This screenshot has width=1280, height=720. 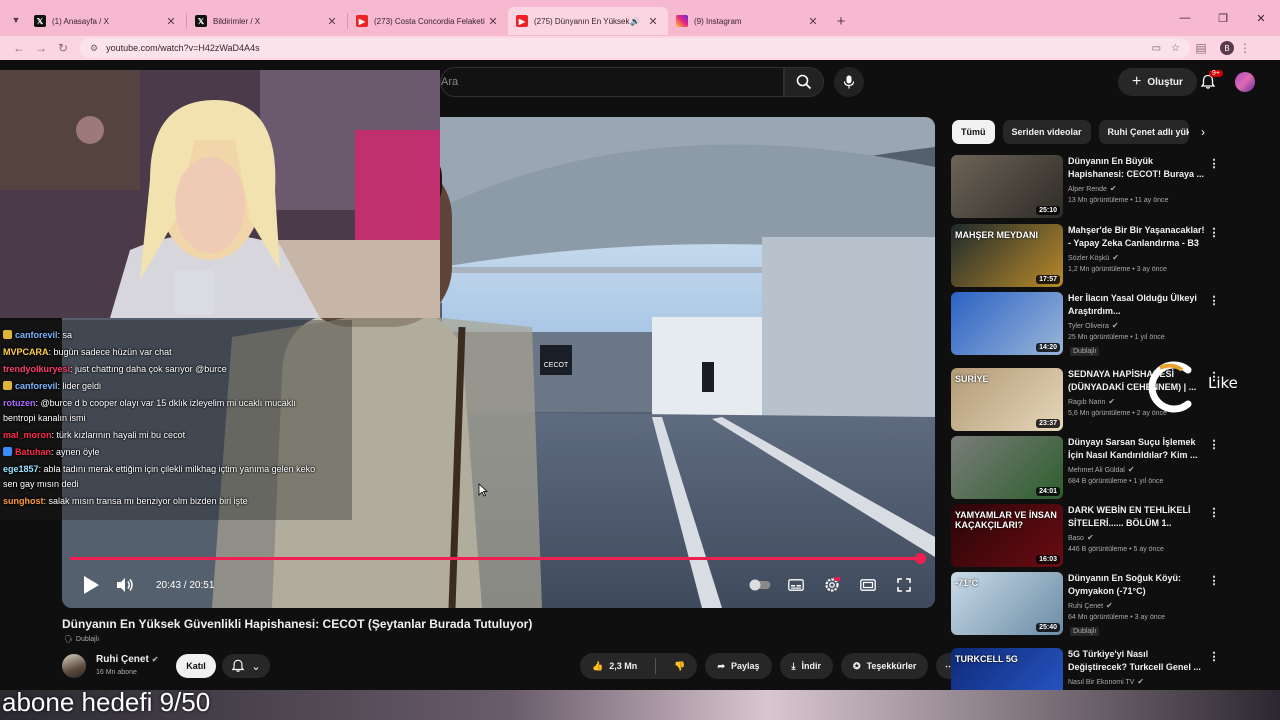 I want to click on subtitles-button, so click(x=796, y=585).